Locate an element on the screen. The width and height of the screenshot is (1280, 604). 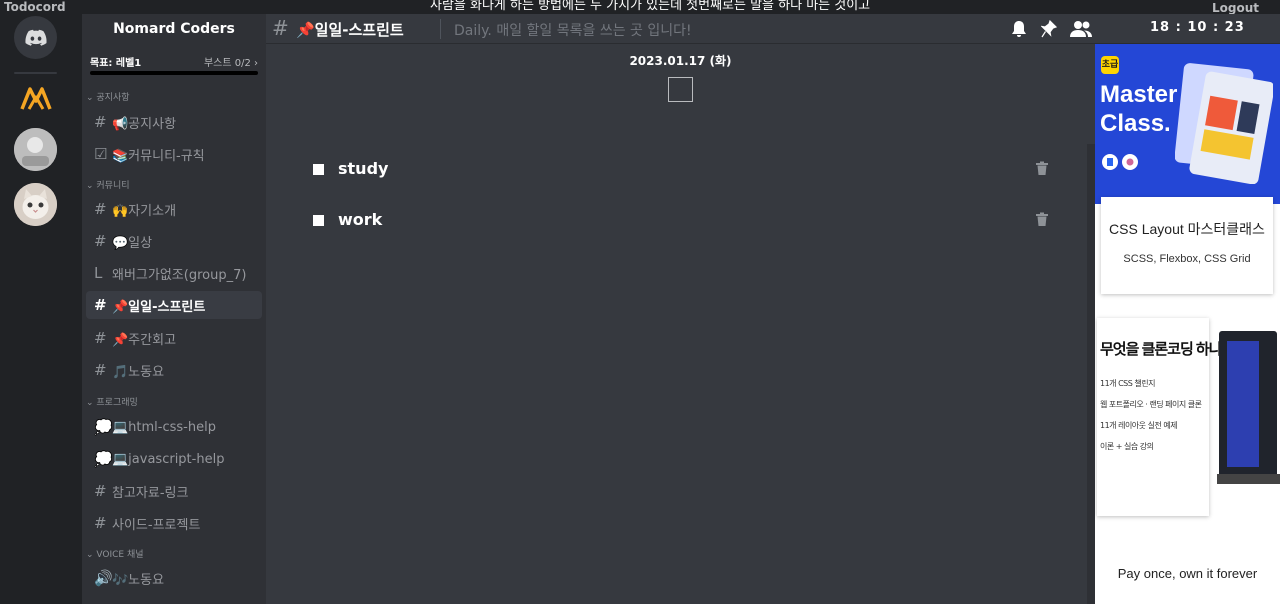
thread-branch-icon: L is located at coordinates (98, 273).